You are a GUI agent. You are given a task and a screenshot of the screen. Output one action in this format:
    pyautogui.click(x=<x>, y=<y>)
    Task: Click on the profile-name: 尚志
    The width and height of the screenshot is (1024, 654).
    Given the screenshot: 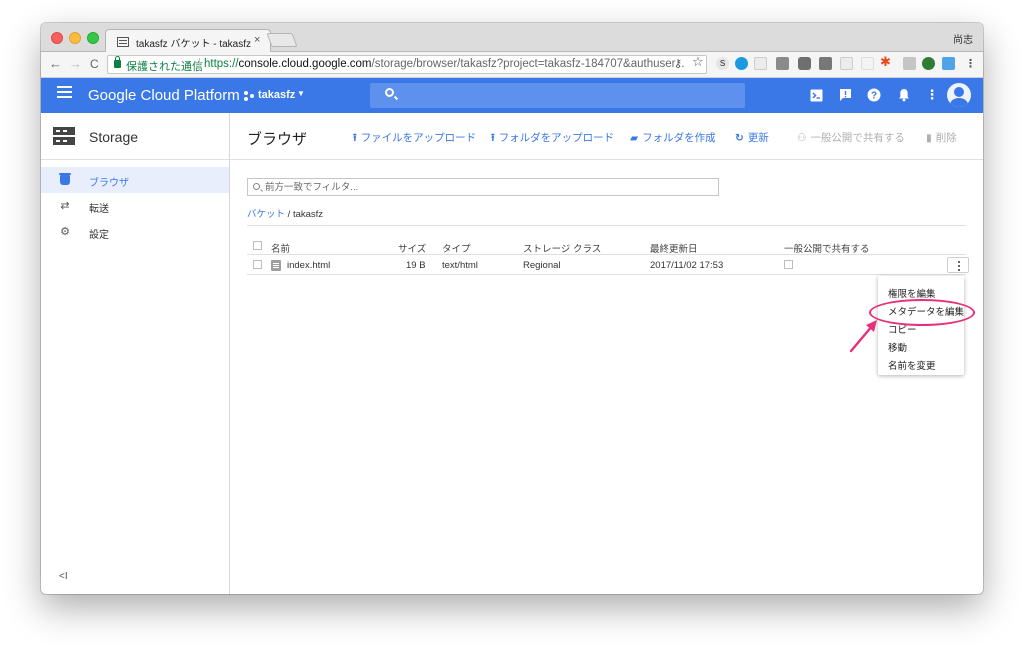 What is the action you would take?
    pyautogui.click(x=963, y=38)
    